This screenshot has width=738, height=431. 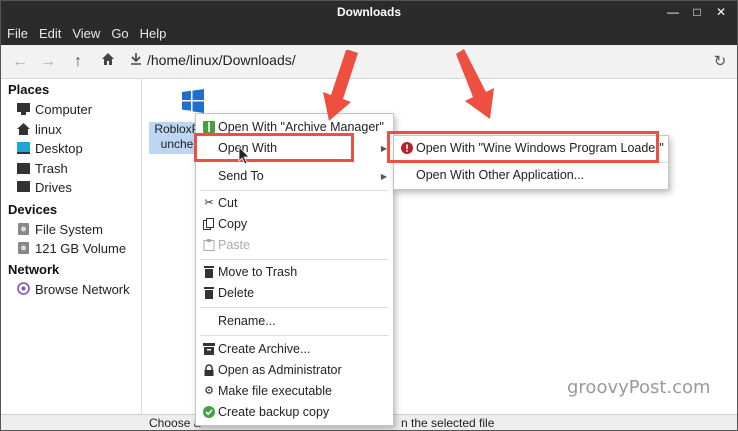 What do you see at coordinates (54, 111) in the screenshot?
I see `sidebar-item-computer: Computer` at bounding box center [54, 111].